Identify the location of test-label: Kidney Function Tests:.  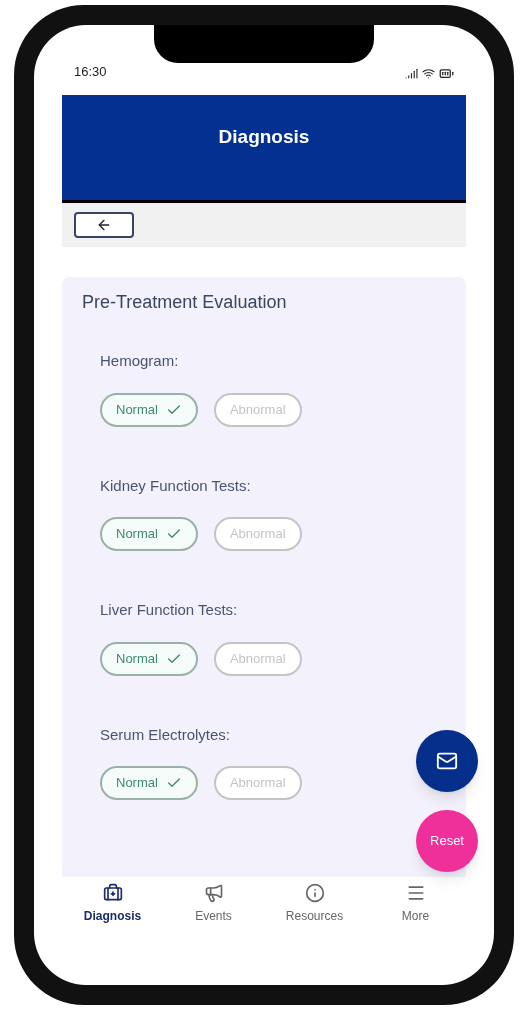
(176, 485).